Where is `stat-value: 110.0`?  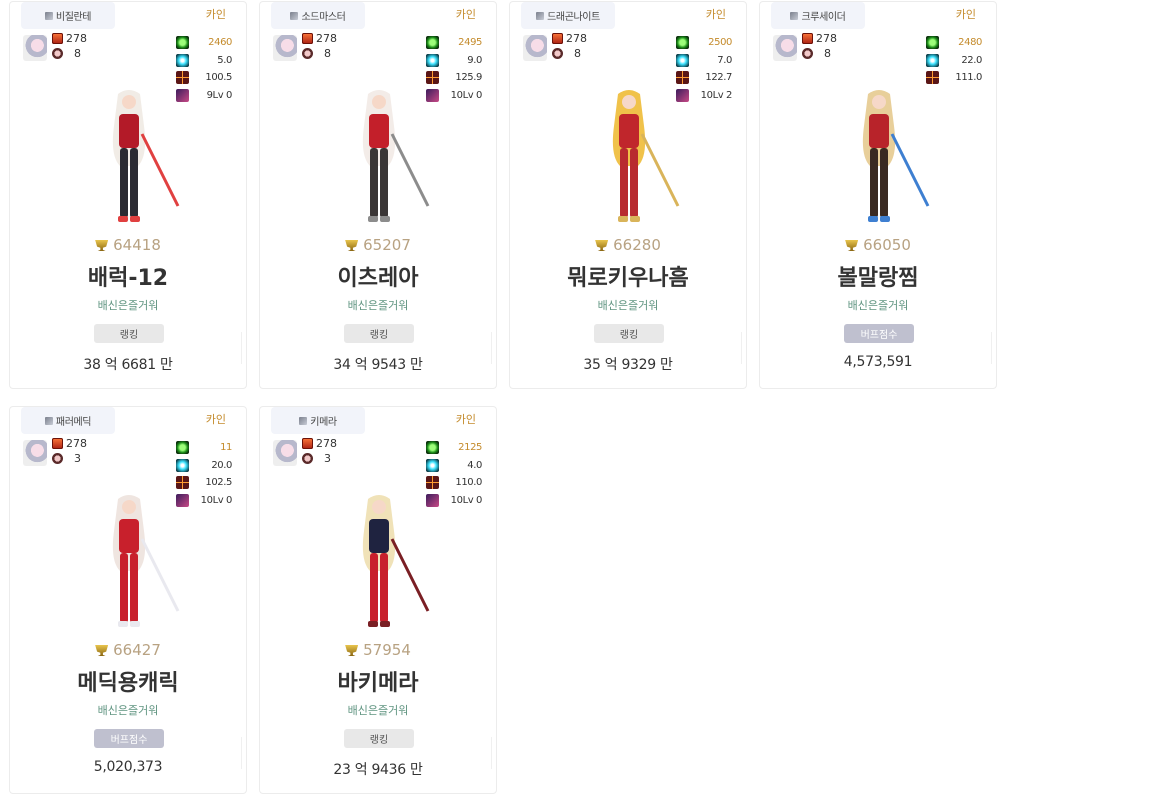
stat-value: 110.0 is located at coordinates (468, 483).